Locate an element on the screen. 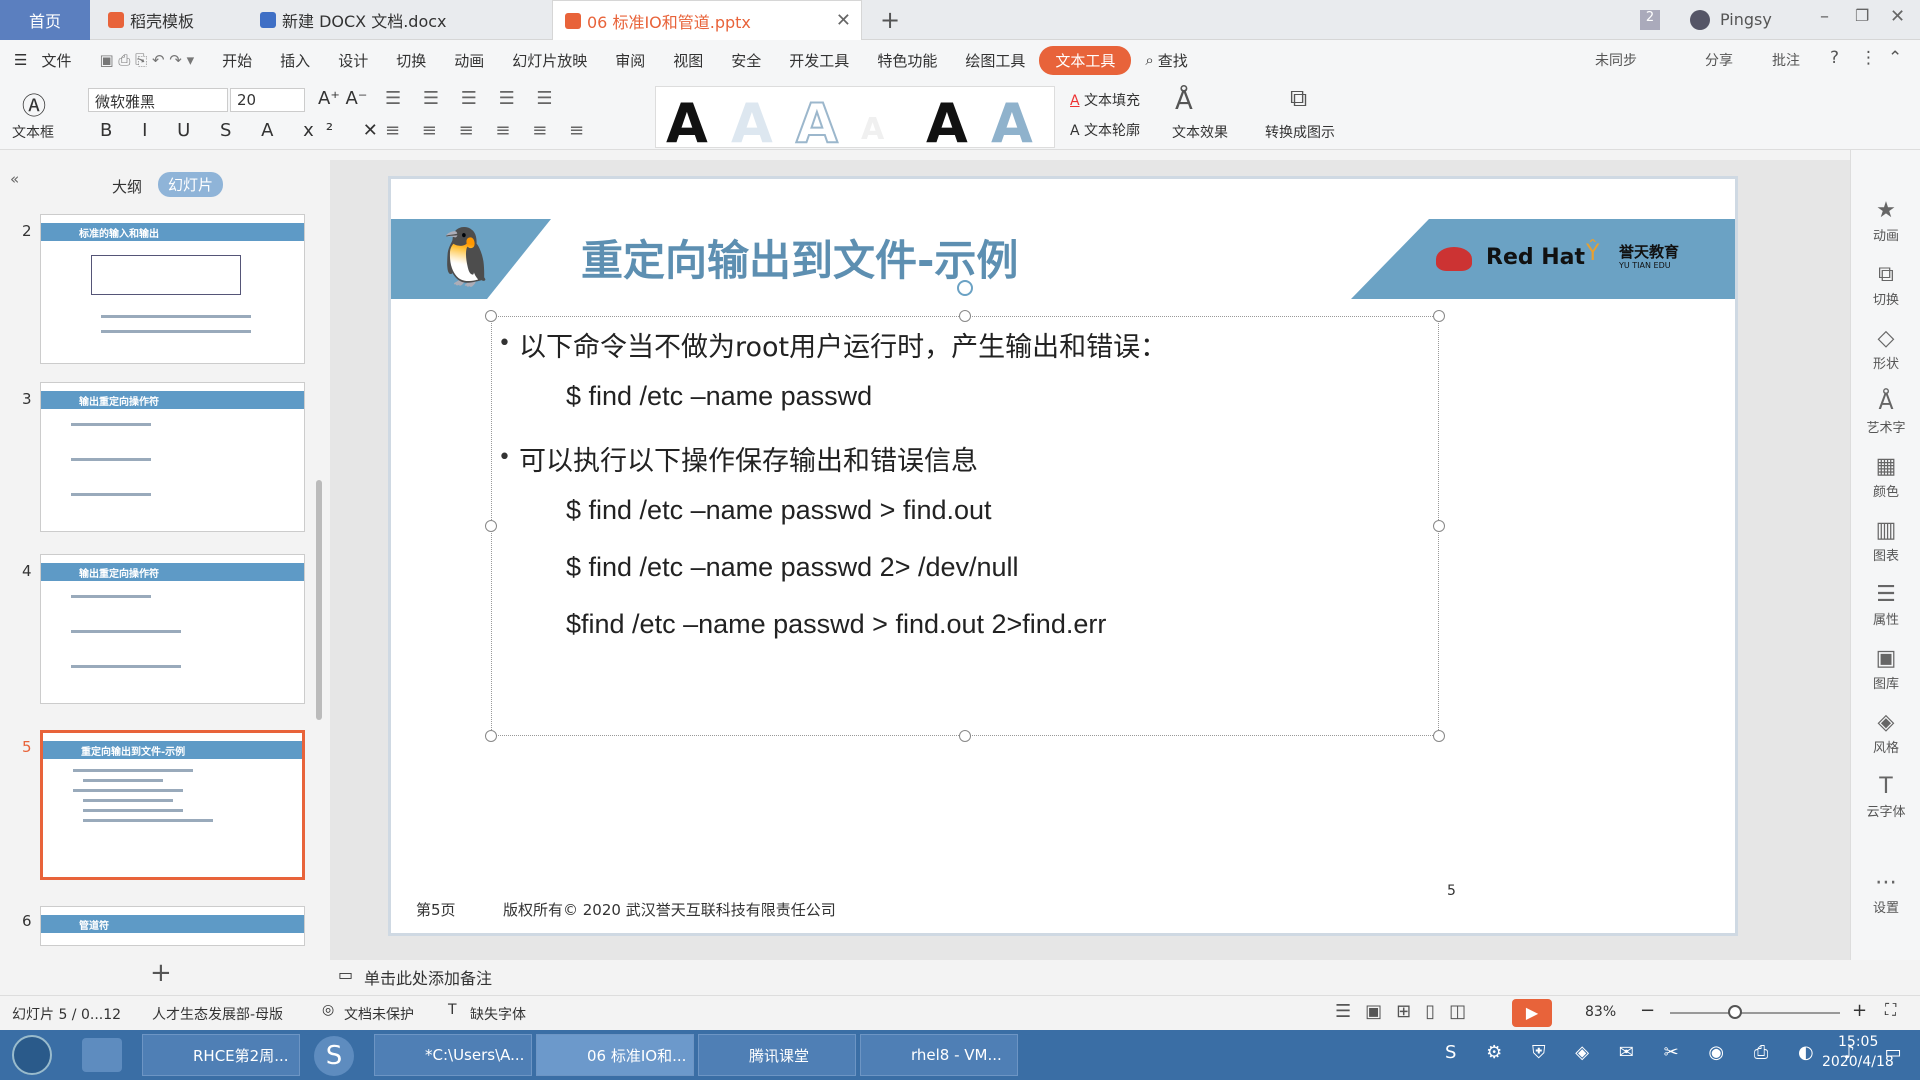 The height and width of the screenshot is (1080, 1920). font-family-select: 微软雅黑 is located at coordinates (158, 100).